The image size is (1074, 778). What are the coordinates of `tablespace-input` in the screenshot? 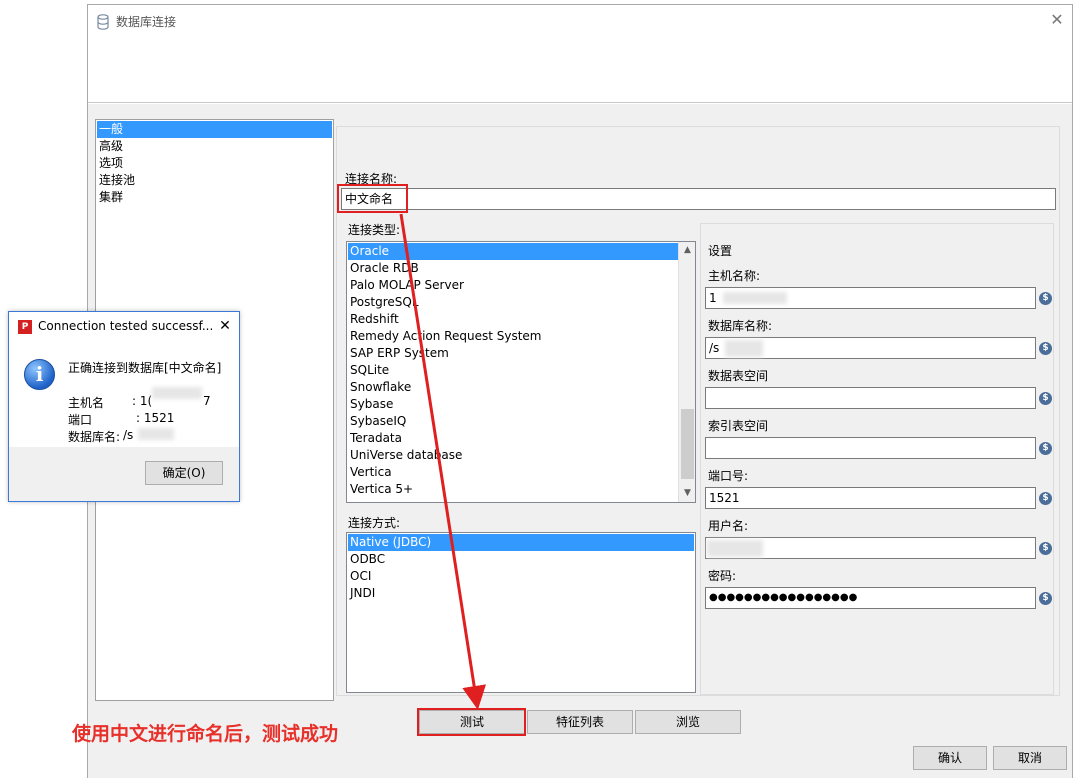 It's located at (870, 398).